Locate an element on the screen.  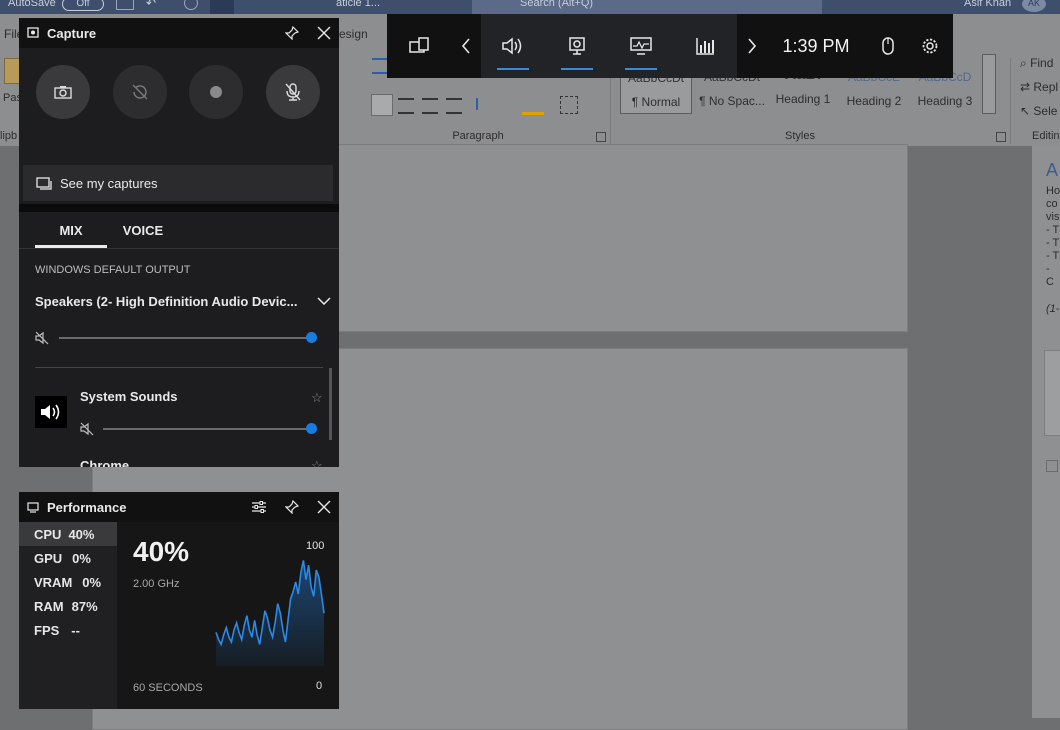
performance-options-button is located at coordinates (259, 507).